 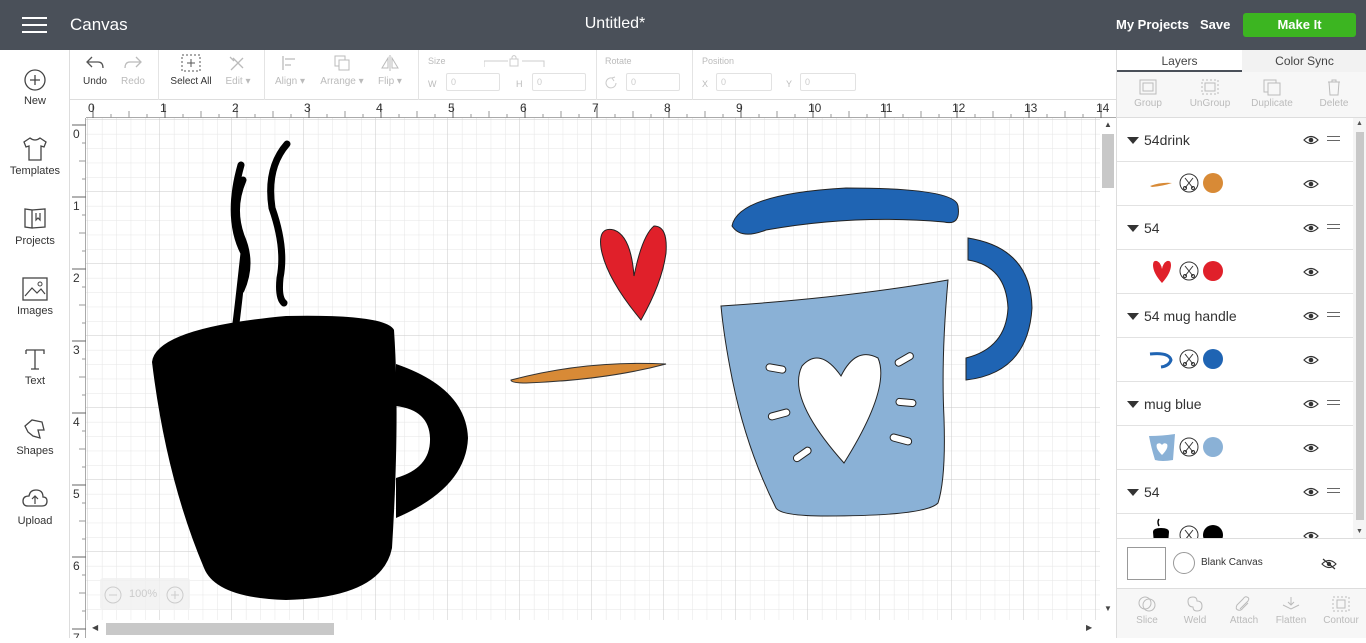 I want to click on arrange-button: Arrange ▾, so click(x=342, y=70).